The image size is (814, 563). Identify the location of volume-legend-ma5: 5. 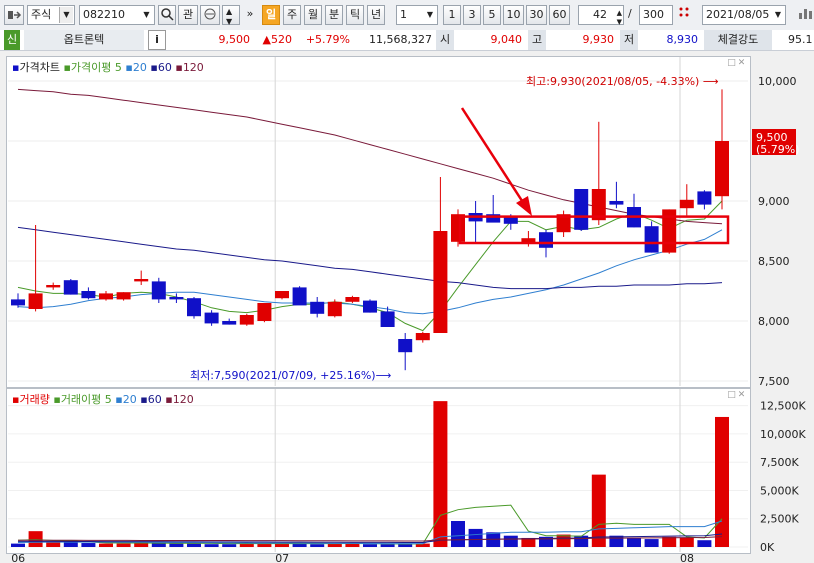
(108, 399).